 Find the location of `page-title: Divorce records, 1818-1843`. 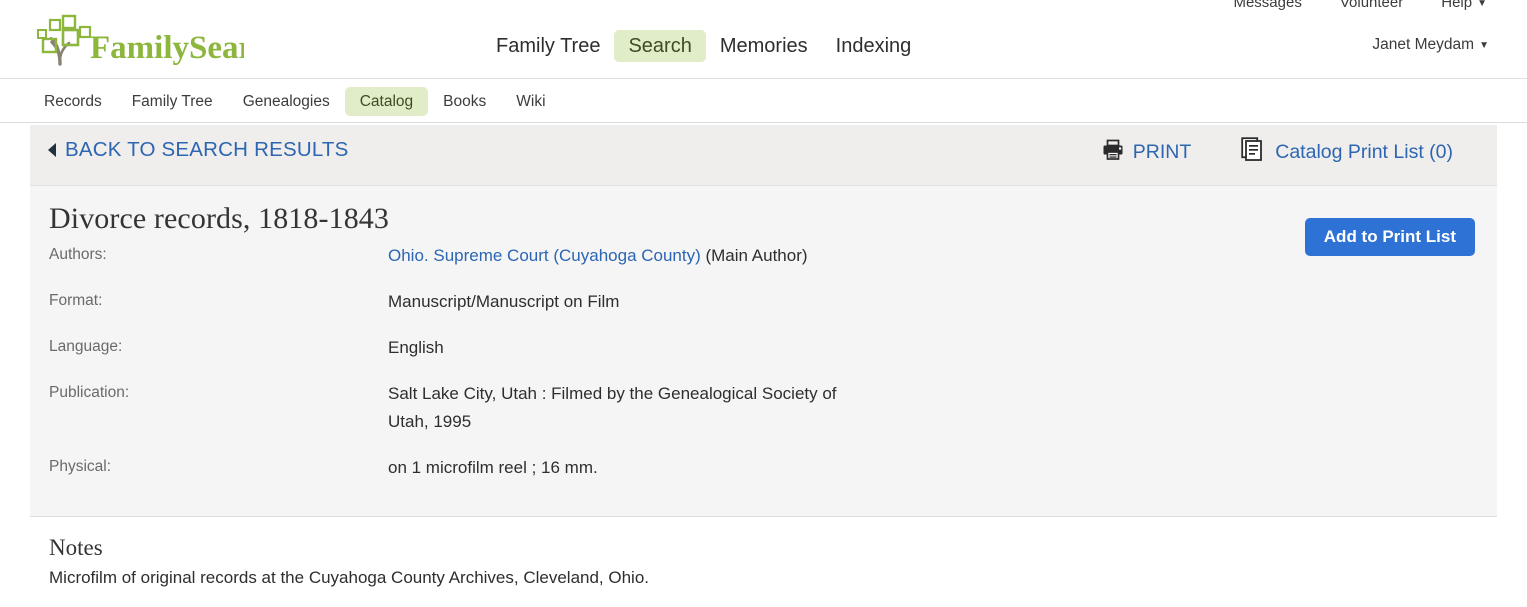

page-title: Divorce records, 1818-1843 is located at coordinates (219, 218).